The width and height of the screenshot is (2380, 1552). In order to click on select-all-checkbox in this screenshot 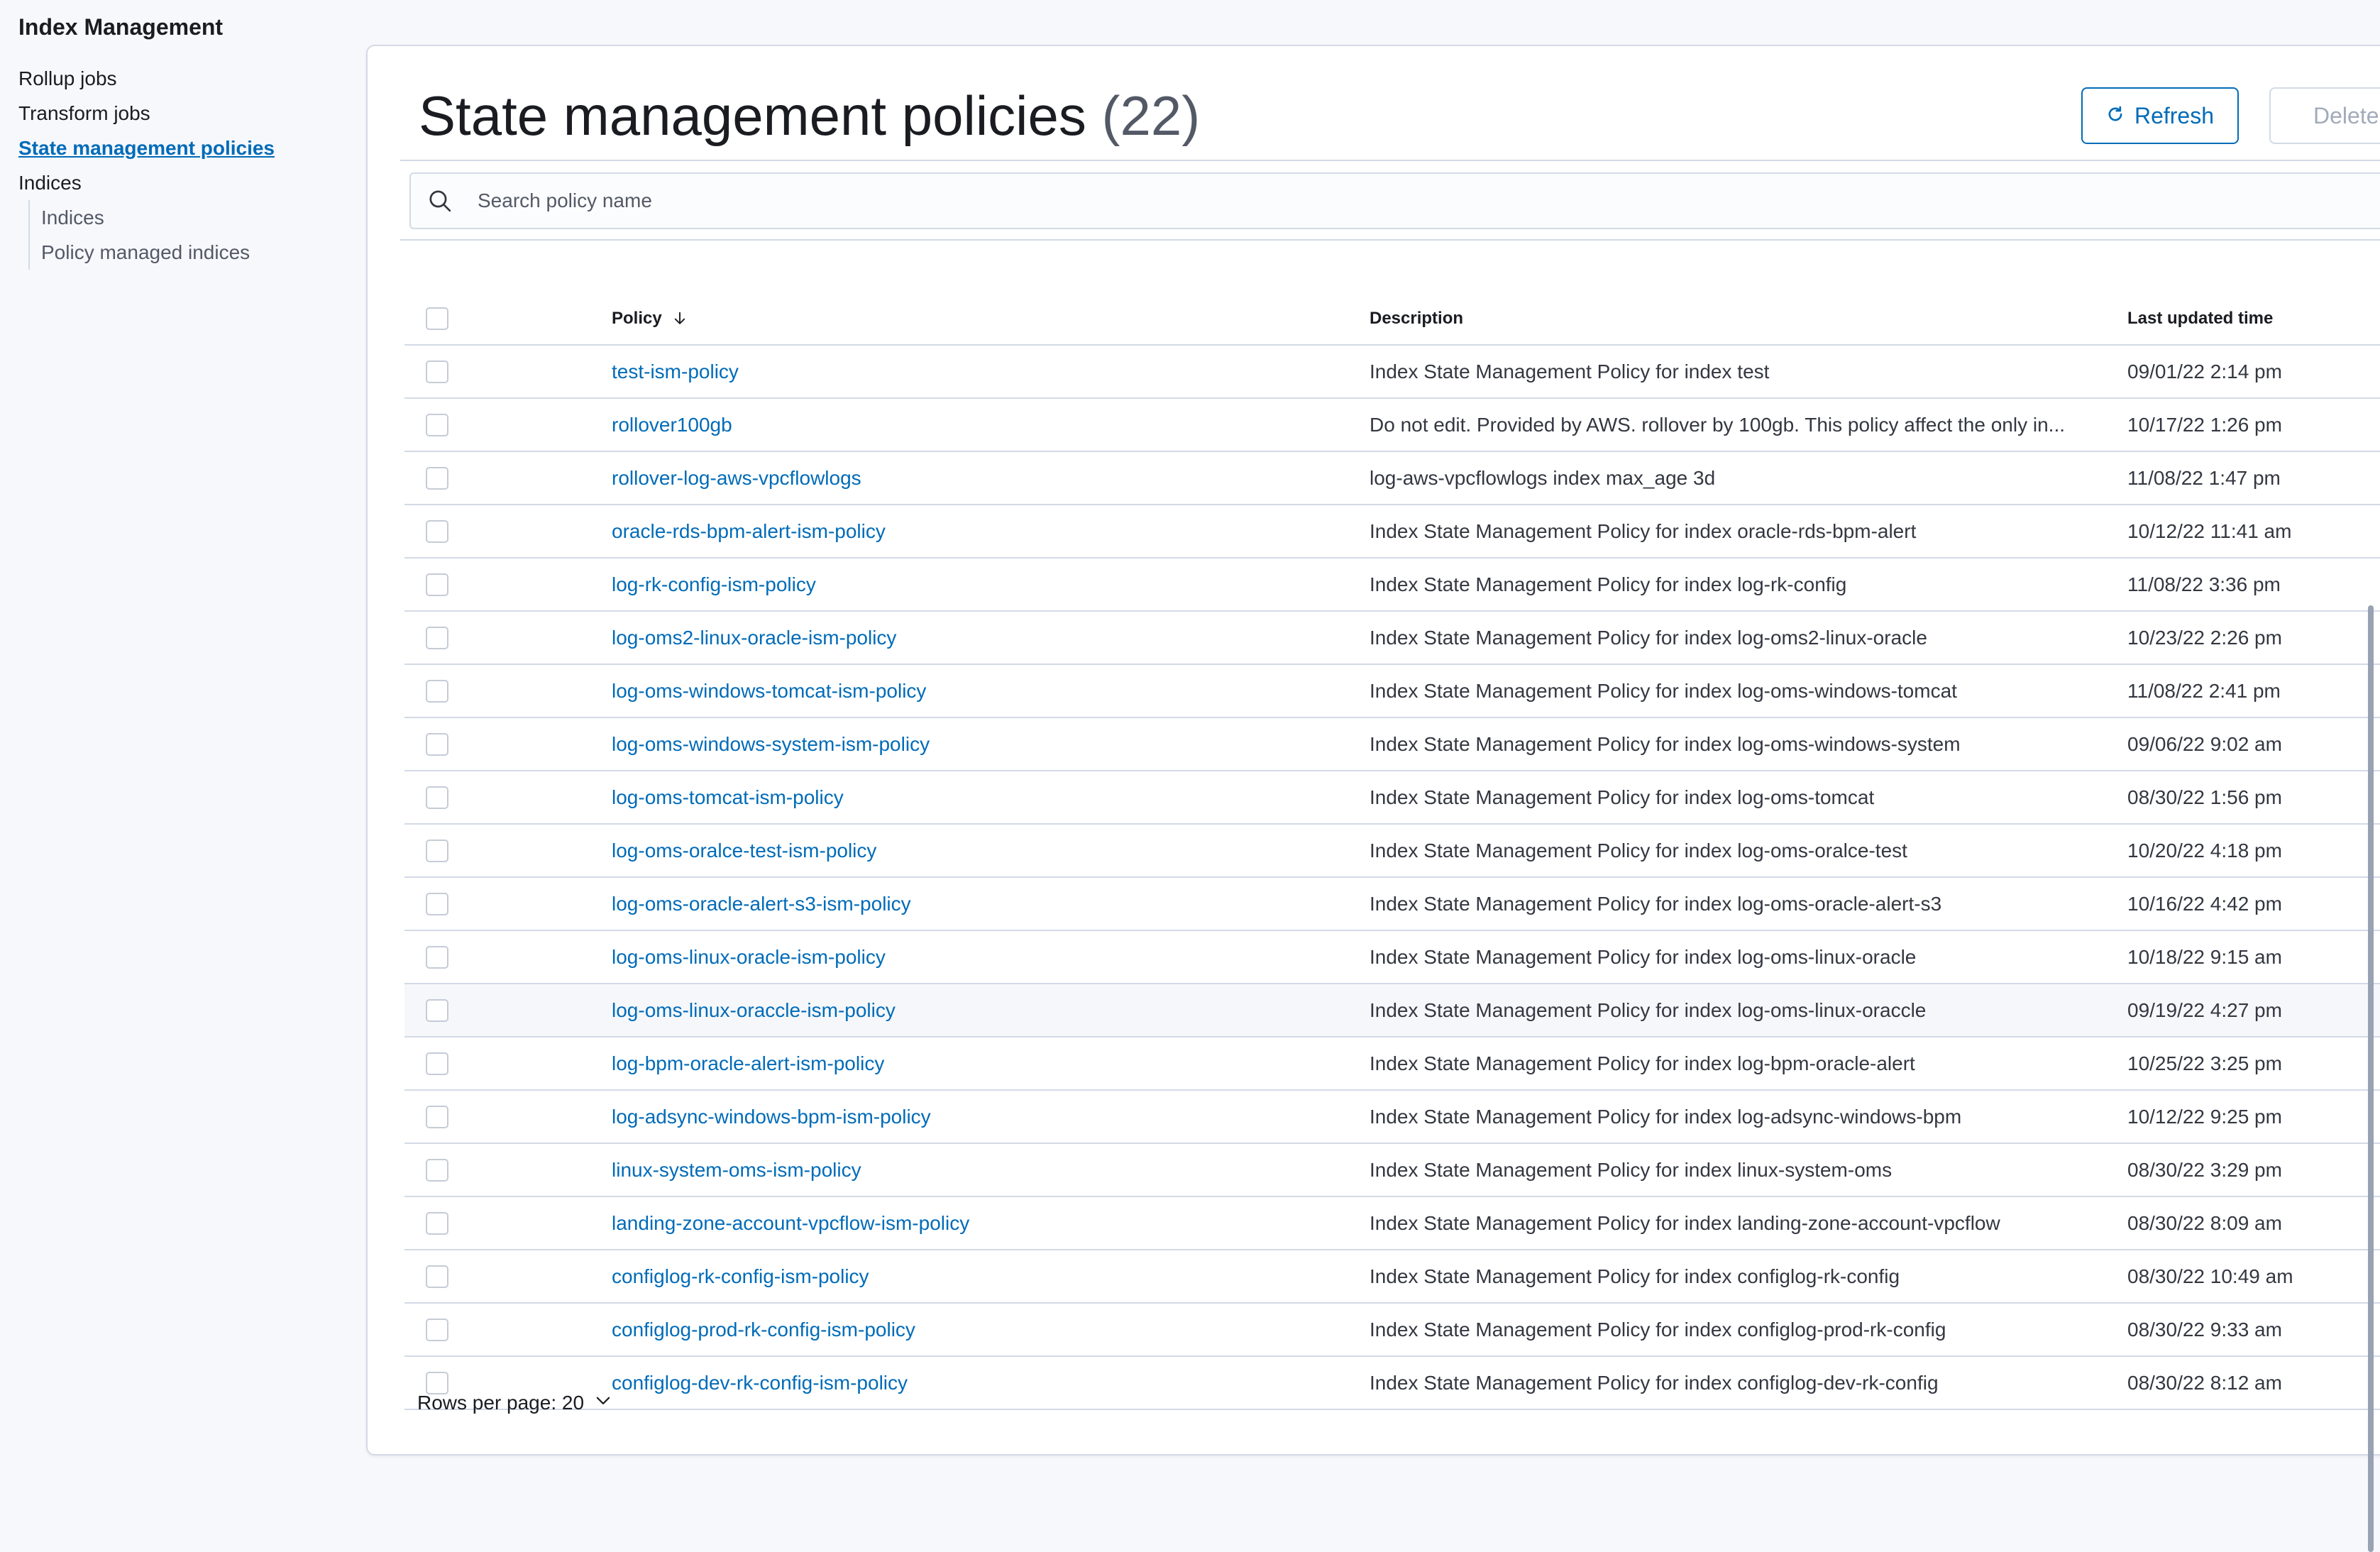, I will do `click(437, 318)`.